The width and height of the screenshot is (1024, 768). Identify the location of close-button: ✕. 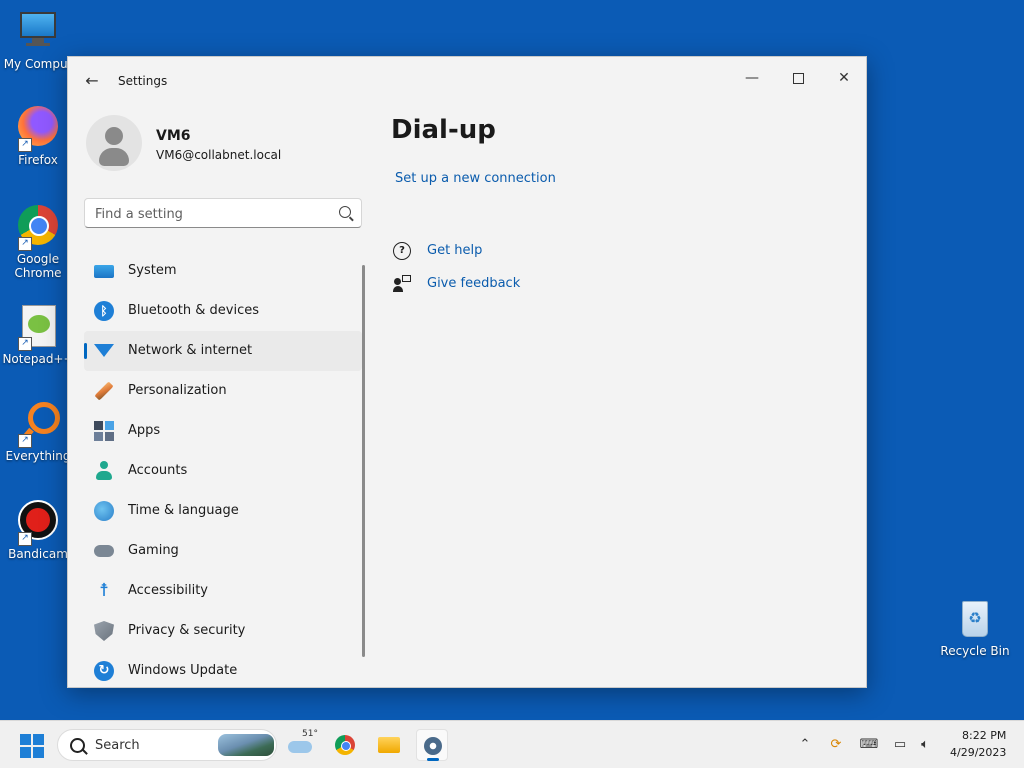
(844, 78).